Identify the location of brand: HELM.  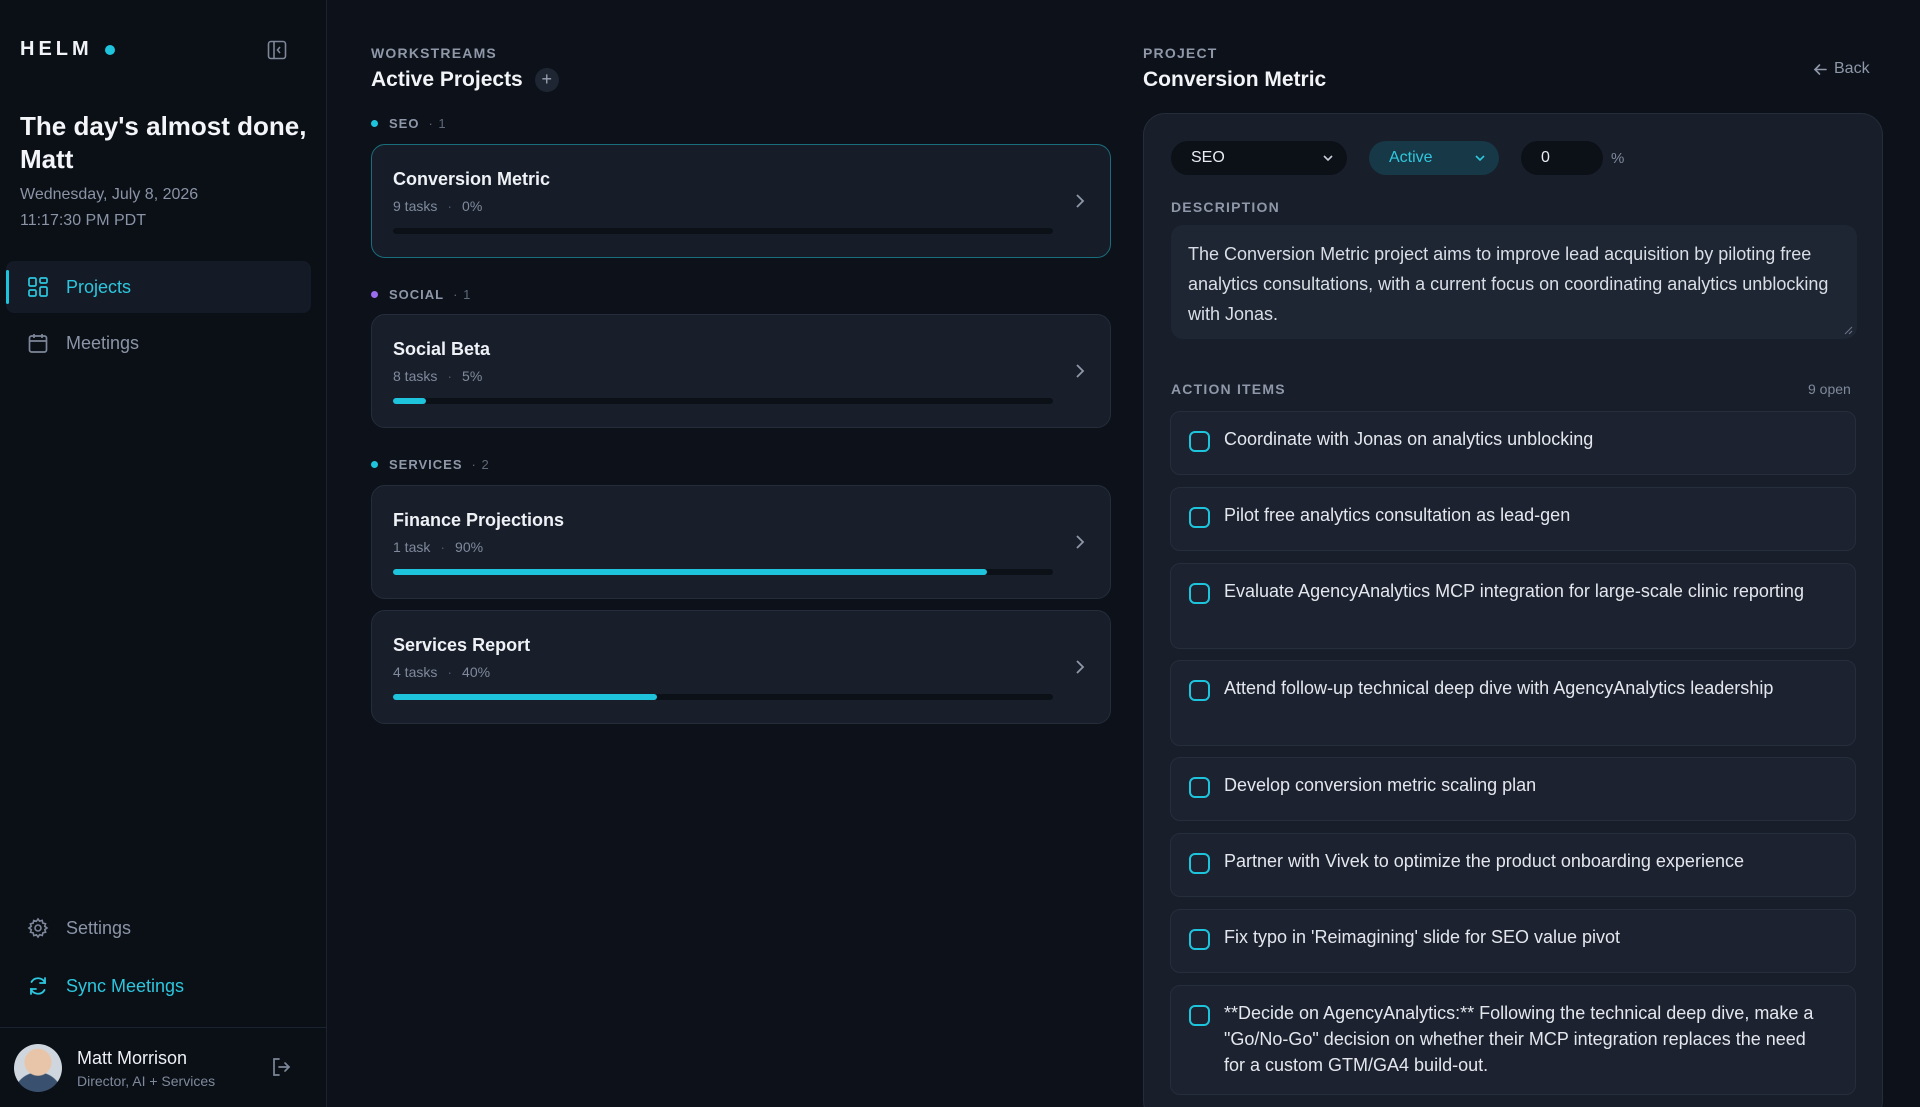
(67, 49).